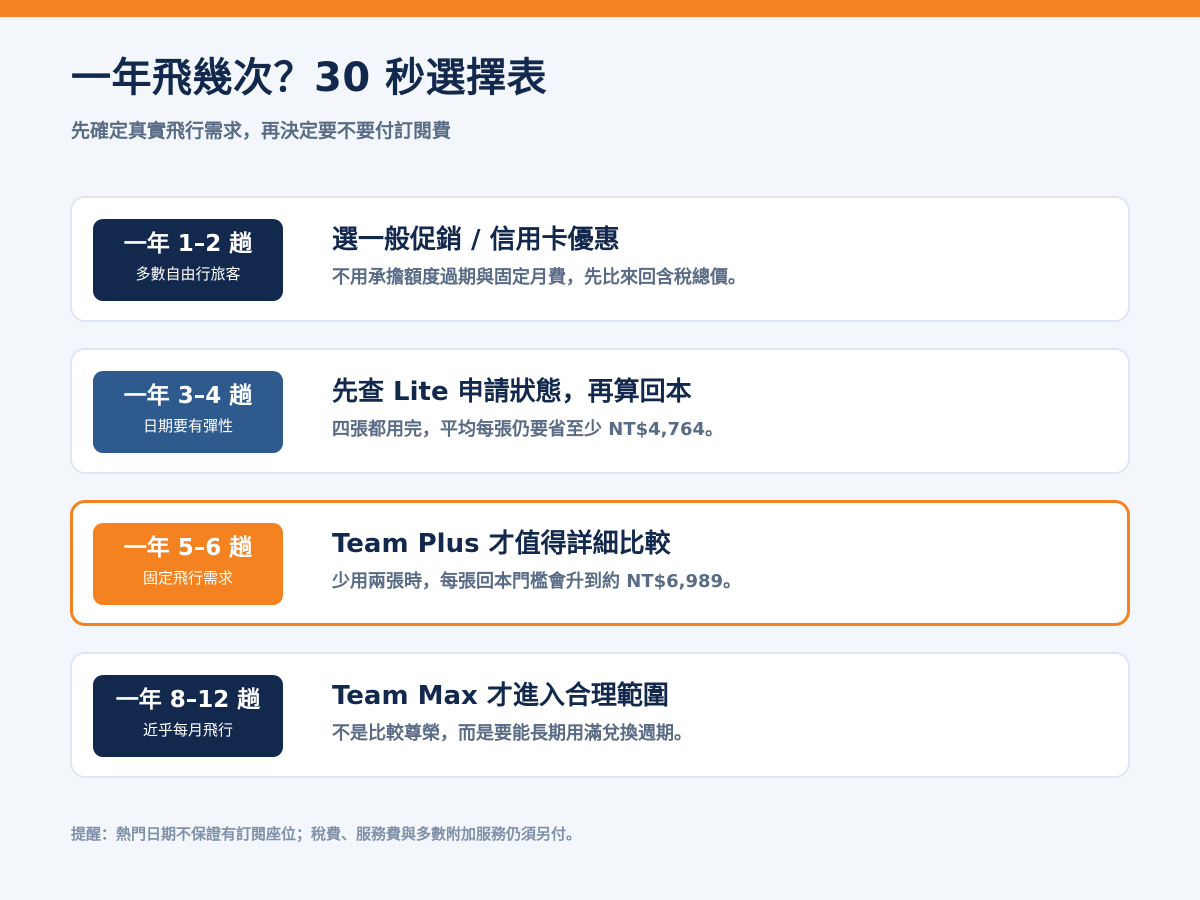 This screenshot has width=1200, height=900. I want to click on frequency-badge: 一年 8–12 趟 近乎每月飛行, so click(188, 716).